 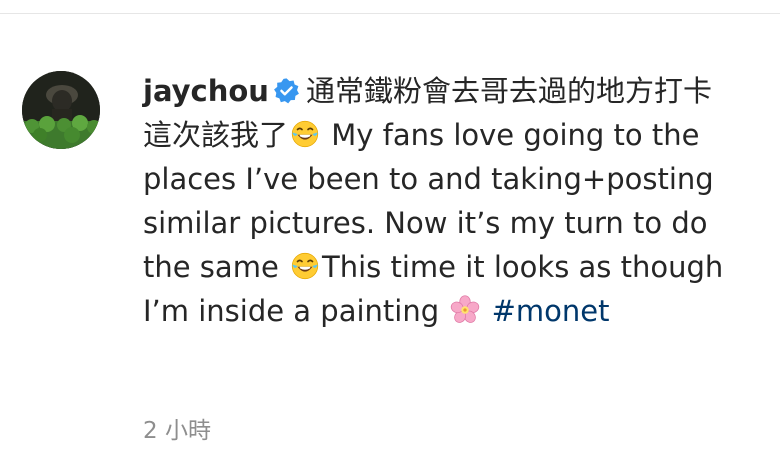 What do you see at coordinates (206, 91) in the screenshot?
I see `username-link: jaychou` at bounding box center [206, 91].